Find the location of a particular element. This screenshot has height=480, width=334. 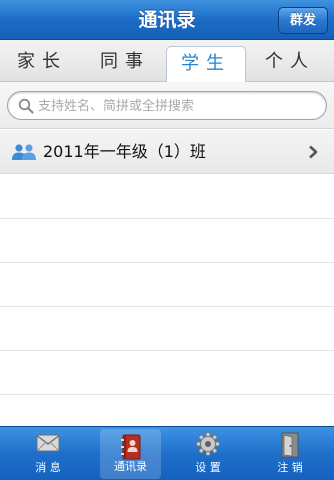

search-field is located at coordinates (167, 105).